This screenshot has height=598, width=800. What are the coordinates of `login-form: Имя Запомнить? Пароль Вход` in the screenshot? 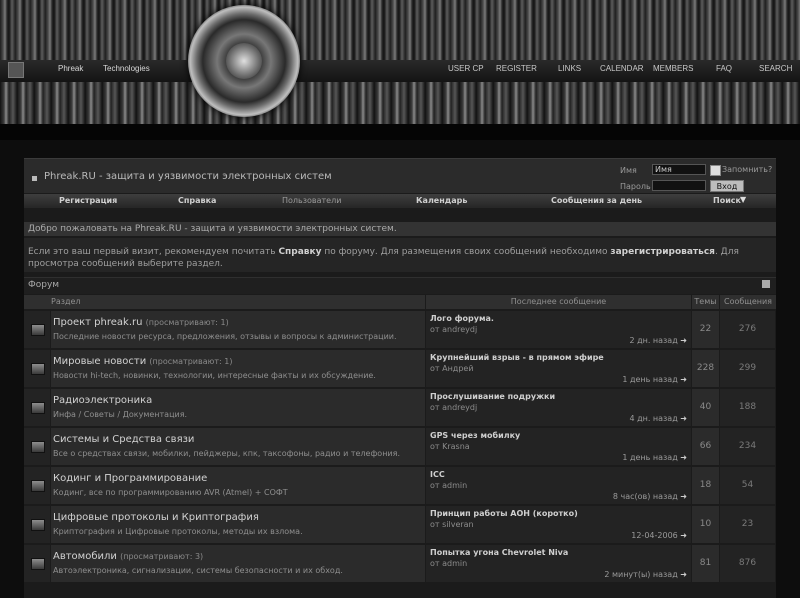 It's located at (695, 177).